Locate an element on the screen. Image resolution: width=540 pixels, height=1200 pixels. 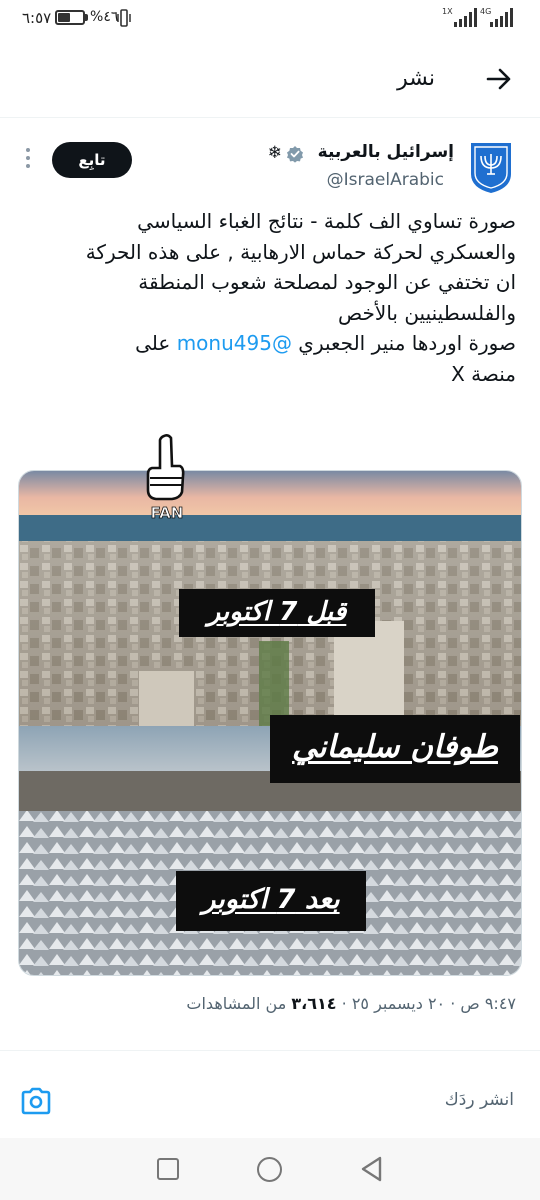
views-count: ٣،٦١٤ is located at coordinates (314, 1003).